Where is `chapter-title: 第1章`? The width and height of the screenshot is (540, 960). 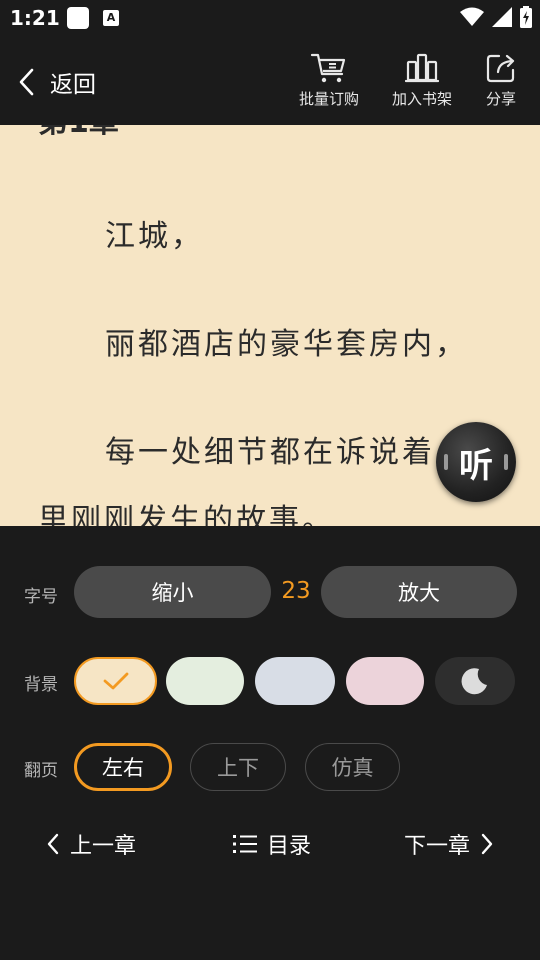
chapter-title: 第1章 is located at coordinates (78, 133).